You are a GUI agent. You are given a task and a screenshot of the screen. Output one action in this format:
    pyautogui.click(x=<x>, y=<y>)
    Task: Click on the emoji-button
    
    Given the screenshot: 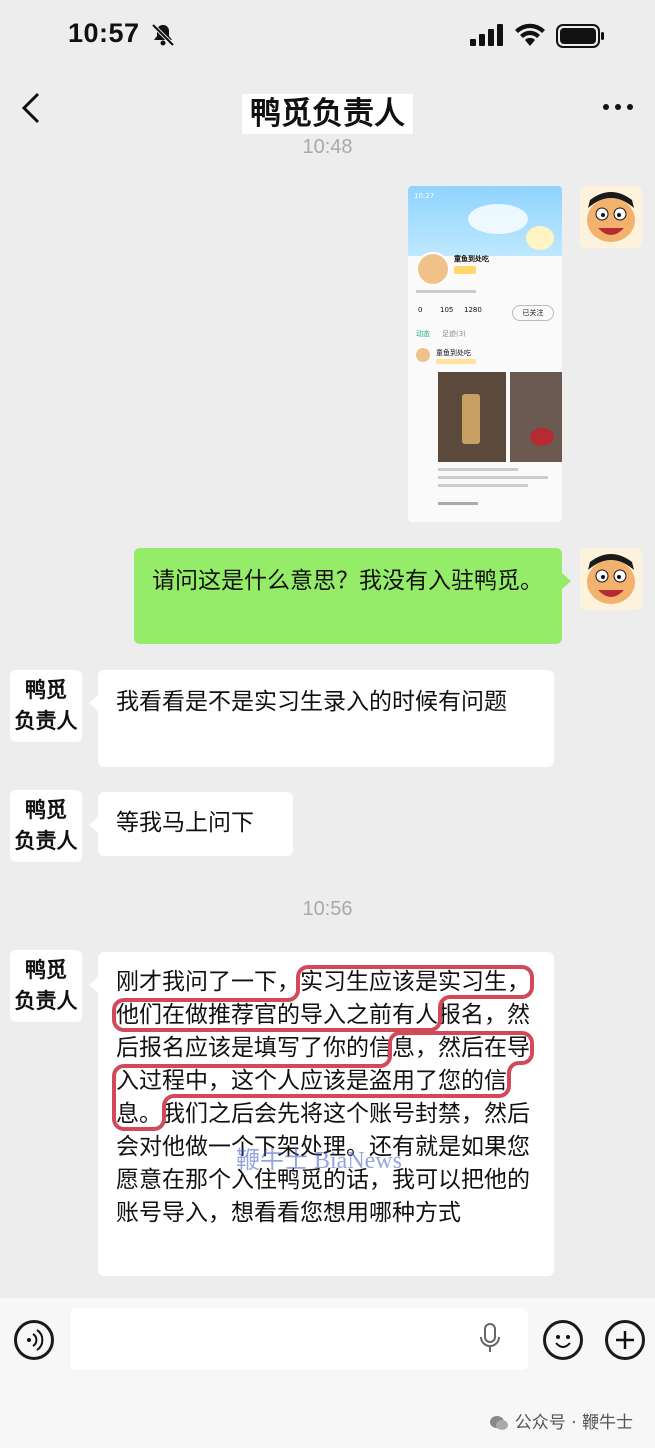 What is the action you would take?
    pyautogui.click(x=563, y=1340)
    